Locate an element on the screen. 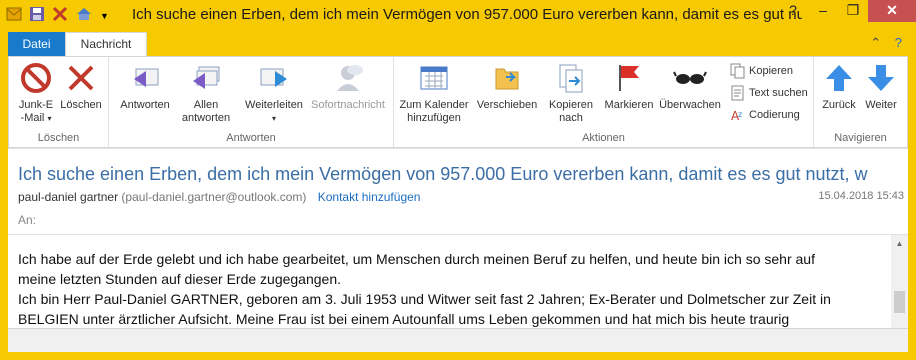  encoding-button: Az Codierung is located at coordinates (765, 115).